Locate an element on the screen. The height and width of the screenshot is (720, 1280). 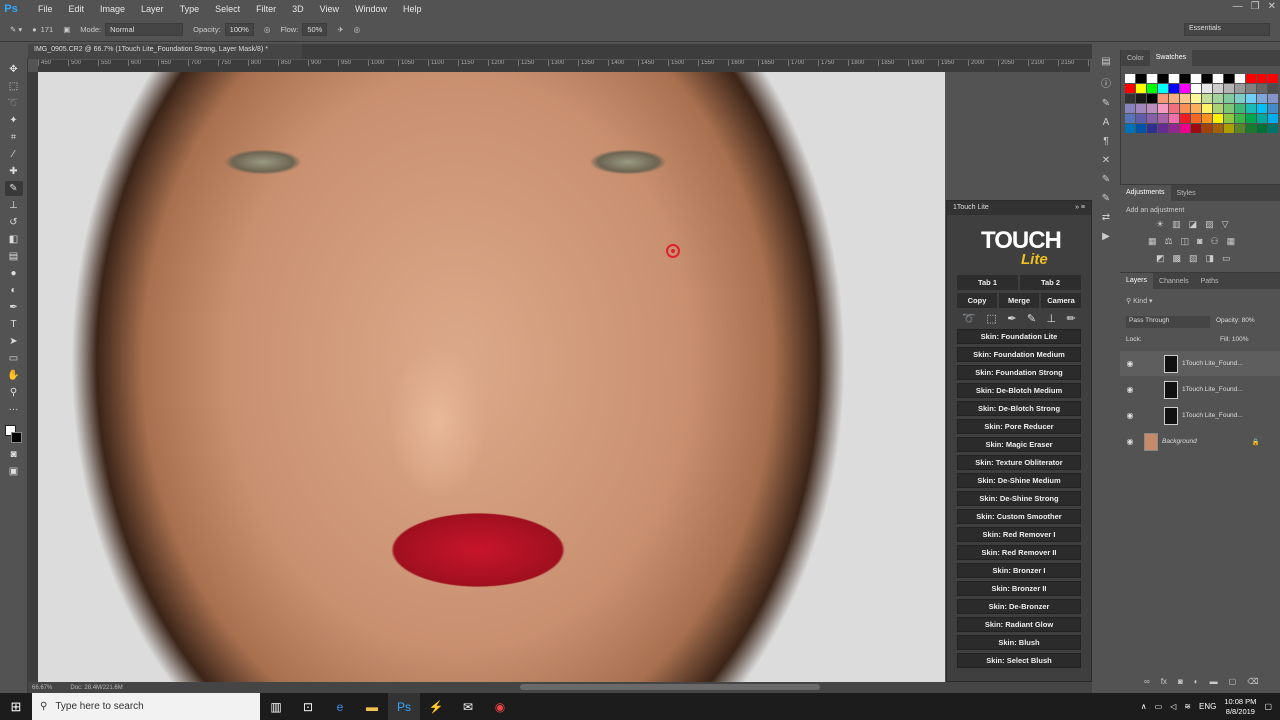
zoom-tool-icon: ⚲ is located at coordinates (14, 392).